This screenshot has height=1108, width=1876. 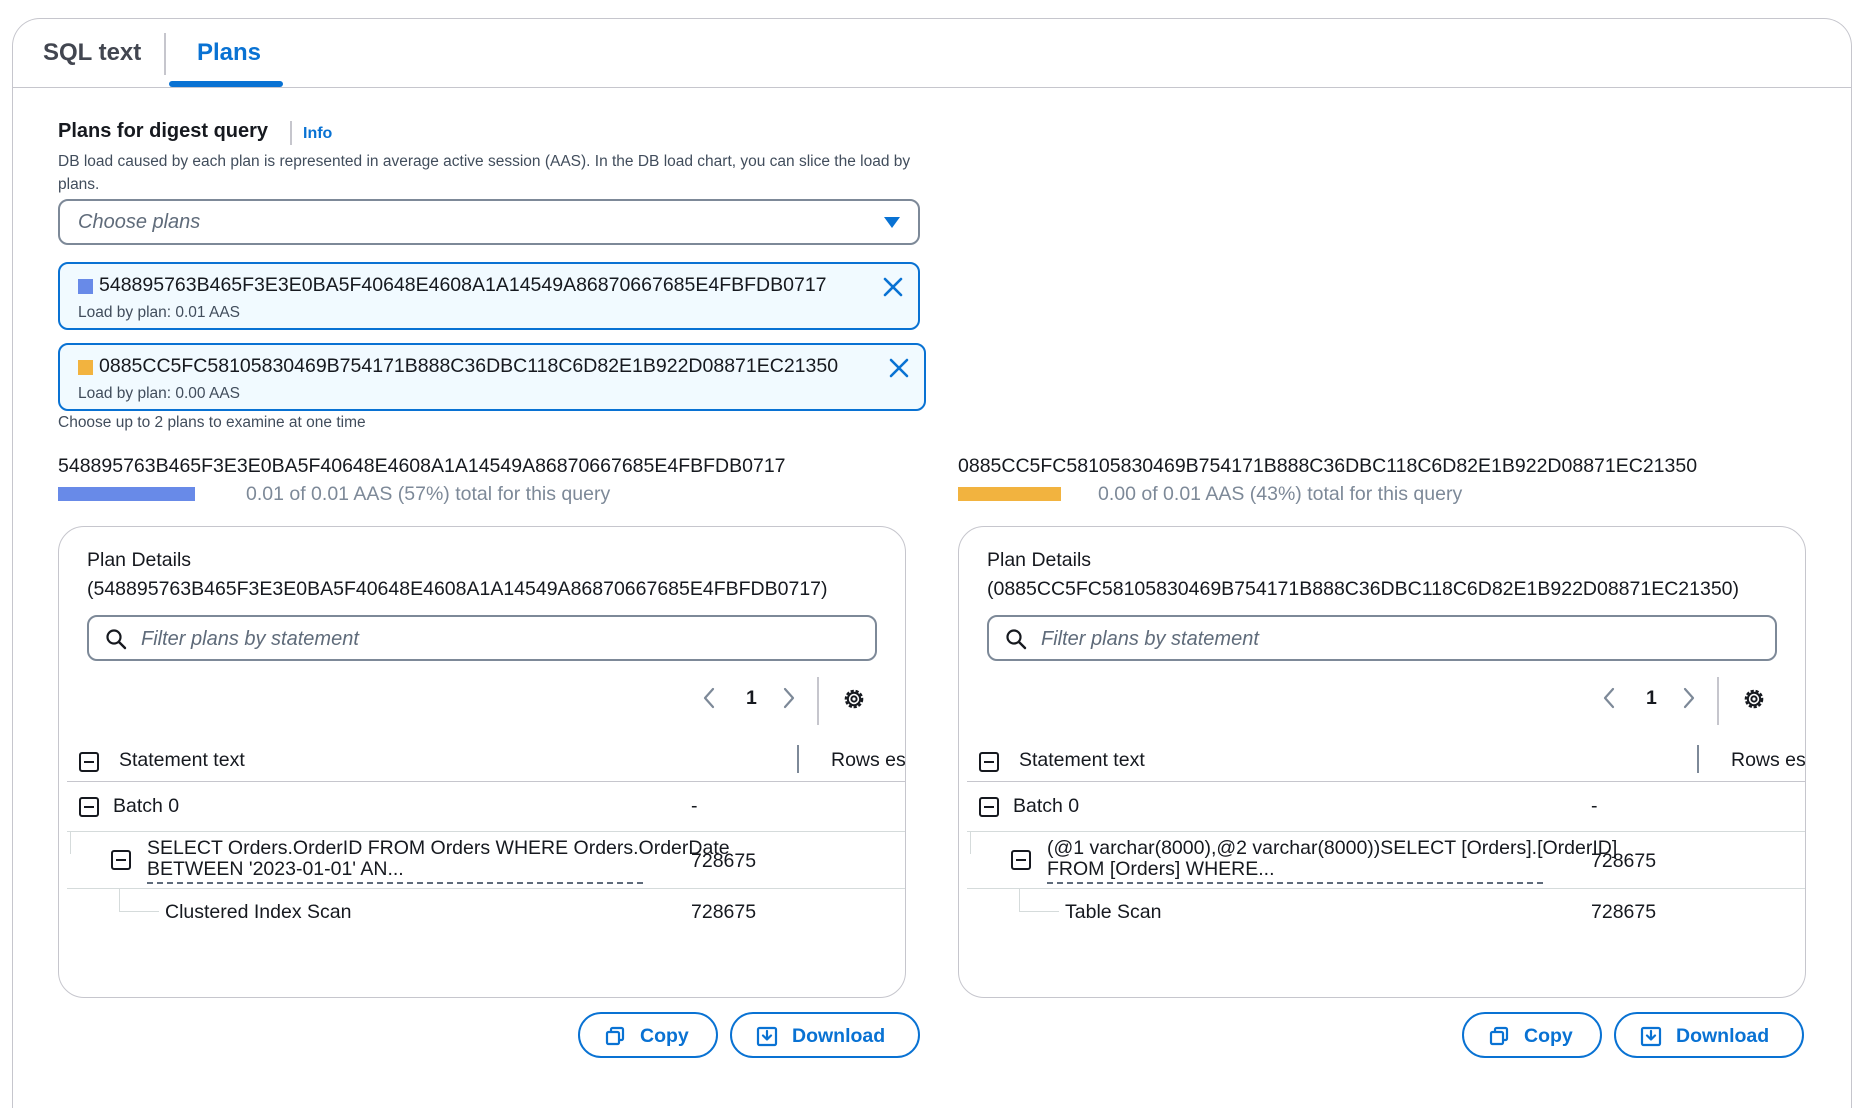 What do you see at coordinates (1382, 701) in the screenshot?
I see `pagination: 1` at bounding box center [1382, 701].